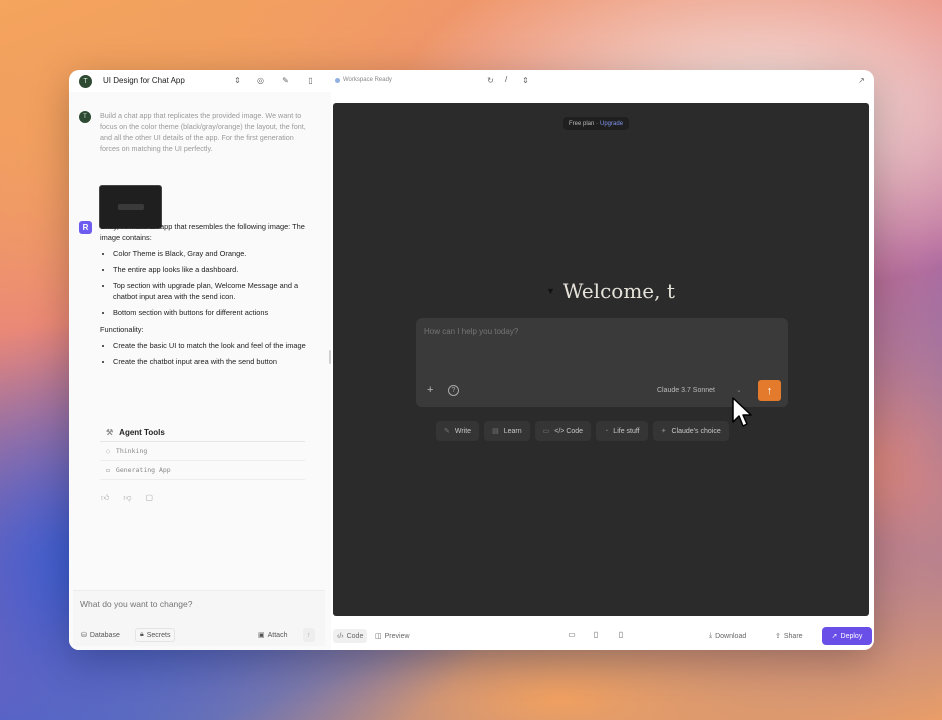 The image size is (942, 720). What do you see at coordinates (618, 291) in the screenshot?
I see `welcome-text: Welcome, t` at bounding box center [618, 291].